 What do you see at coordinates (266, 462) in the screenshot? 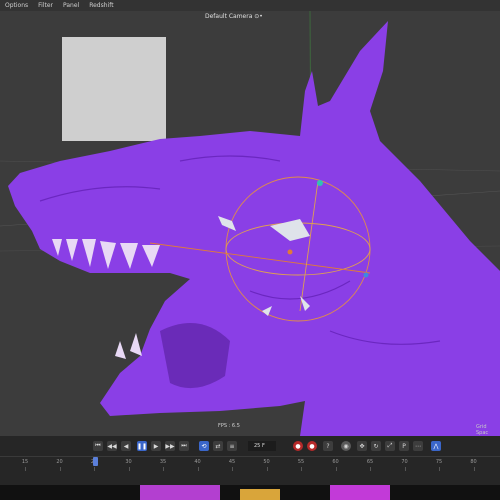
I see `tick-label: 50` at bounding box center [266, 462].